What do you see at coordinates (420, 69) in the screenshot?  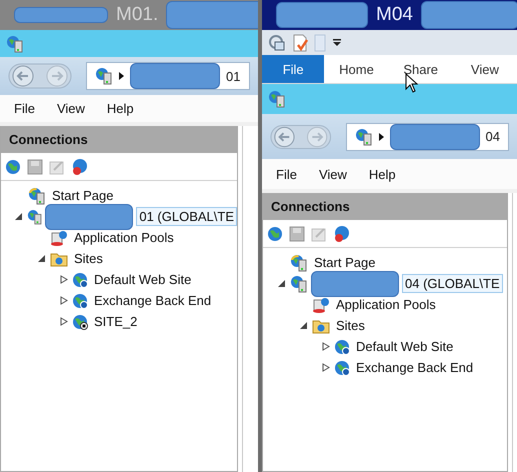 I see `ribbon-tab: Share` at bounding box center [420, 69].